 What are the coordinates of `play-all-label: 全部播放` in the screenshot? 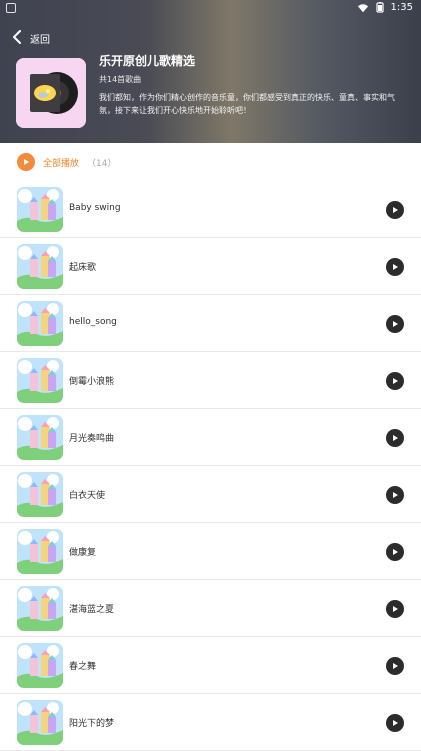 It's located at (61, 163).